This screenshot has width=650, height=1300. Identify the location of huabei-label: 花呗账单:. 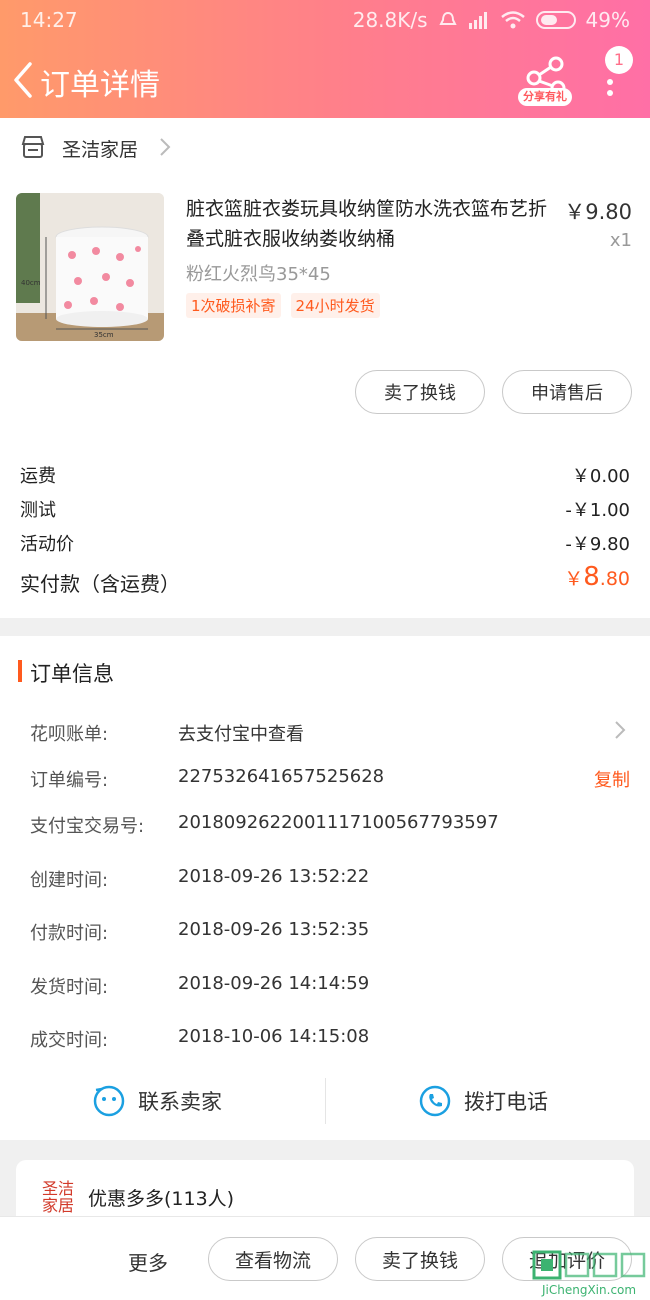
(69, 734).